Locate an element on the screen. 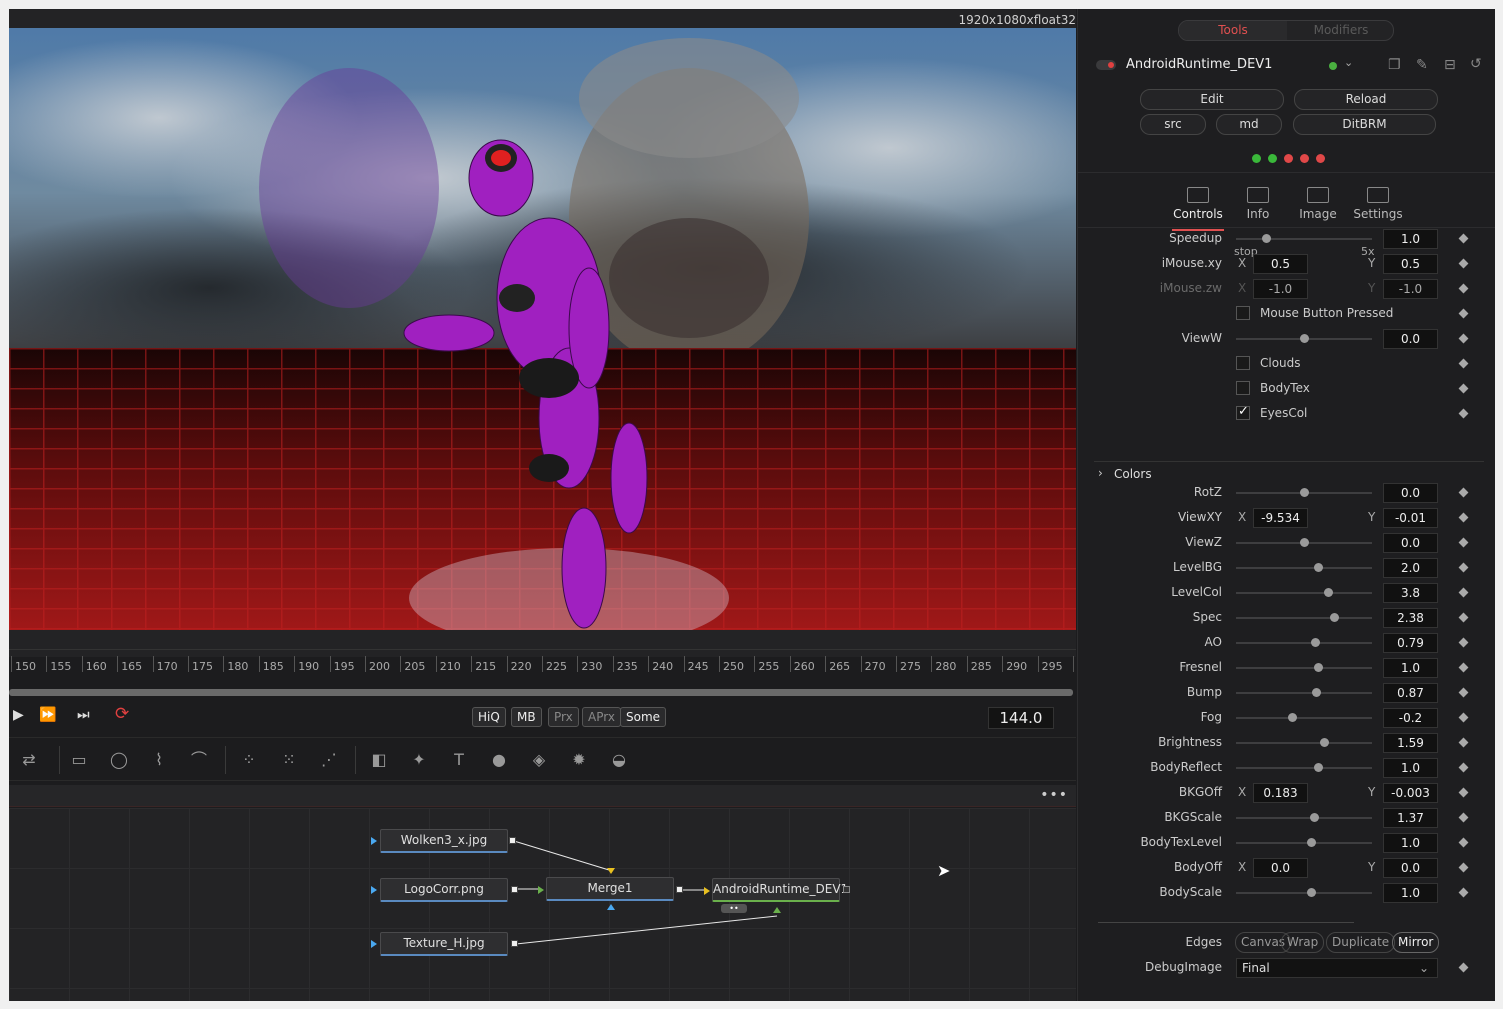  y-value-field: -1.0 is located at coordinates (1410, 289).